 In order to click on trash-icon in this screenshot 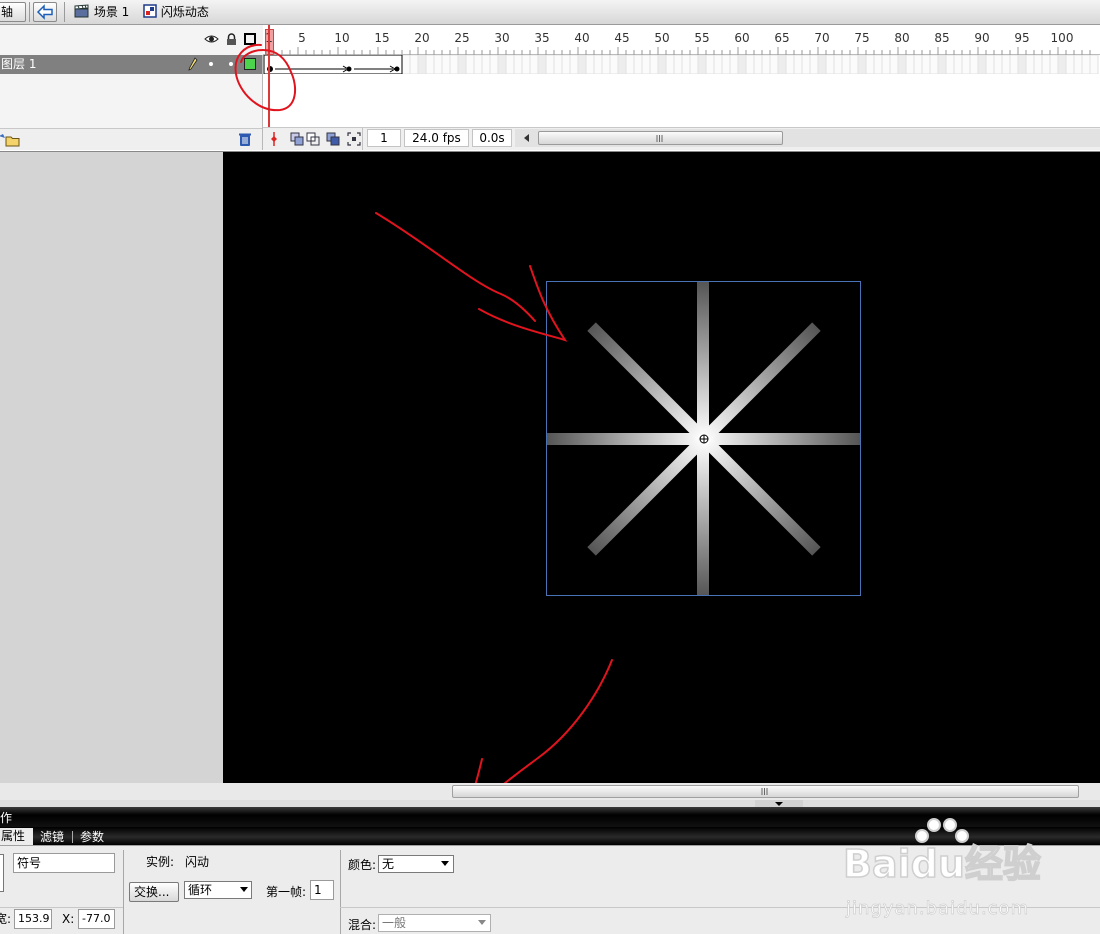, I will do `click(245, 139)`.